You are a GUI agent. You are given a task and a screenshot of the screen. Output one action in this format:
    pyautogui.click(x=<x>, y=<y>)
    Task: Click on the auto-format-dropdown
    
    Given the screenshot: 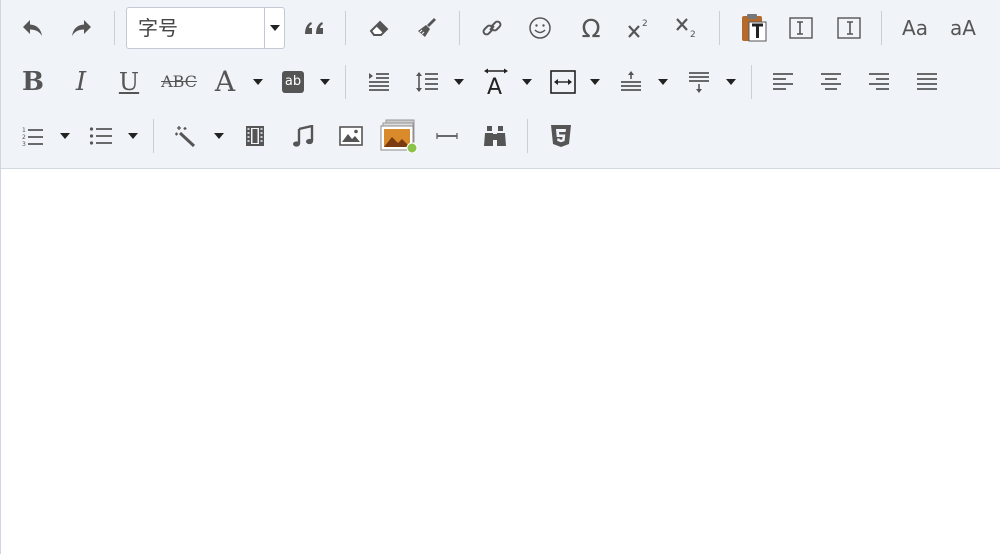 What is the action you would take?
    pyautogui.click(x=219, y=136)
    